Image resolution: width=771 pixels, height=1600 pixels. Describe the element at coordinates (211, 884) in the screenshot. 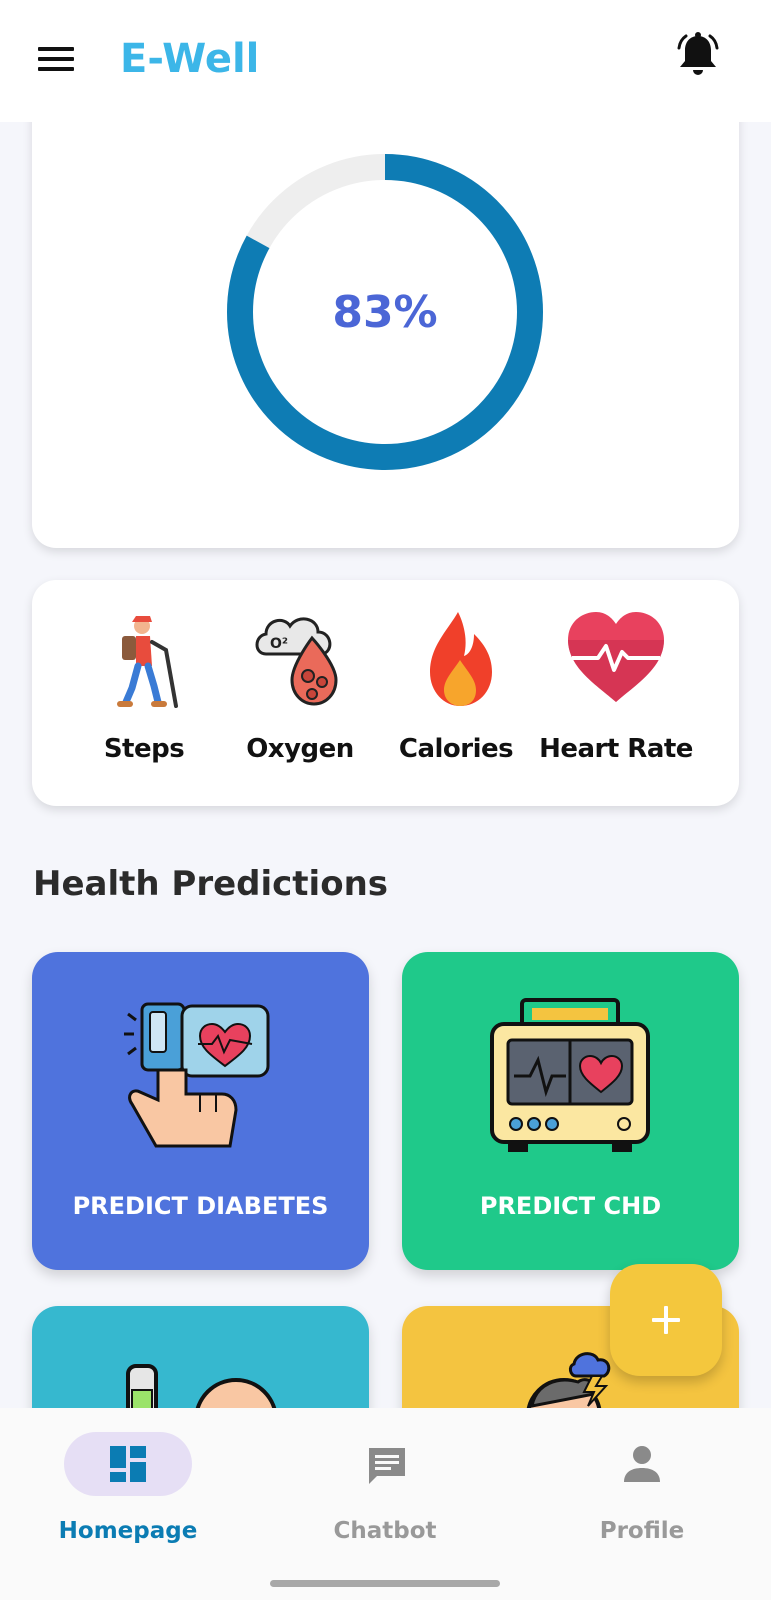

I see `section-title: Health Predictions` at that location.